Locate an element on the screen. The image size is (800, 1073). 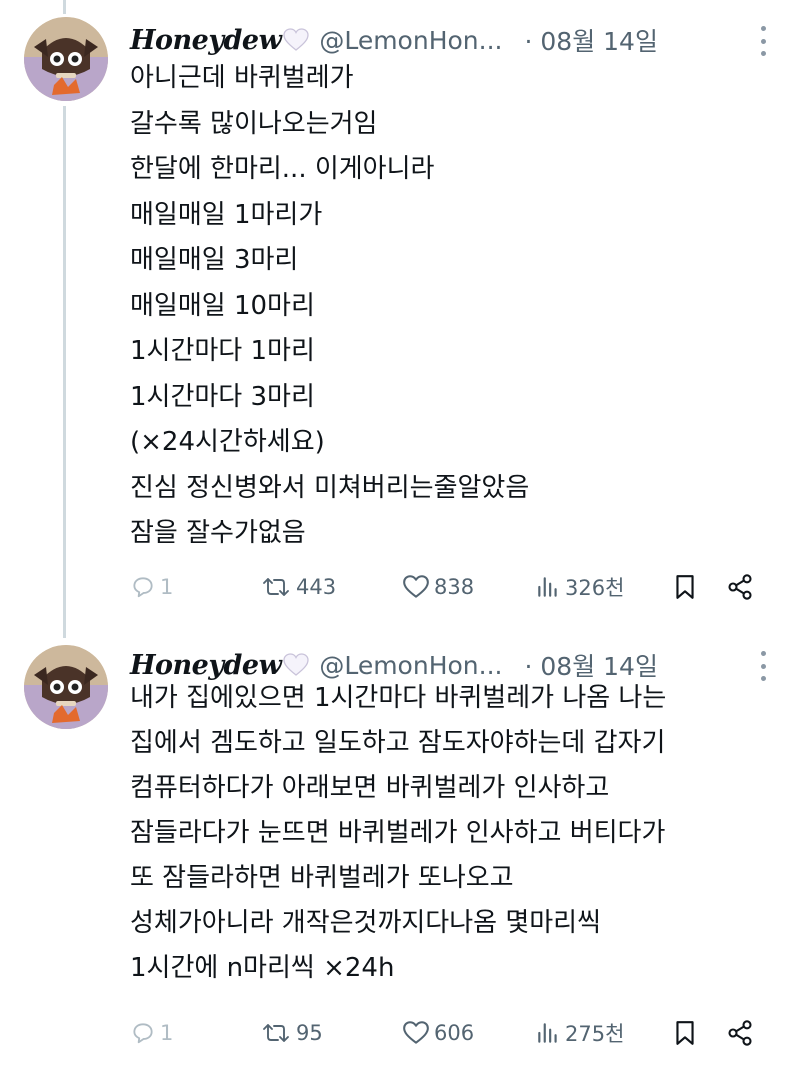
tweet-line: 진심 정신병와서 미쳐버리는줄알았음 is located at coordinates (330, 487).